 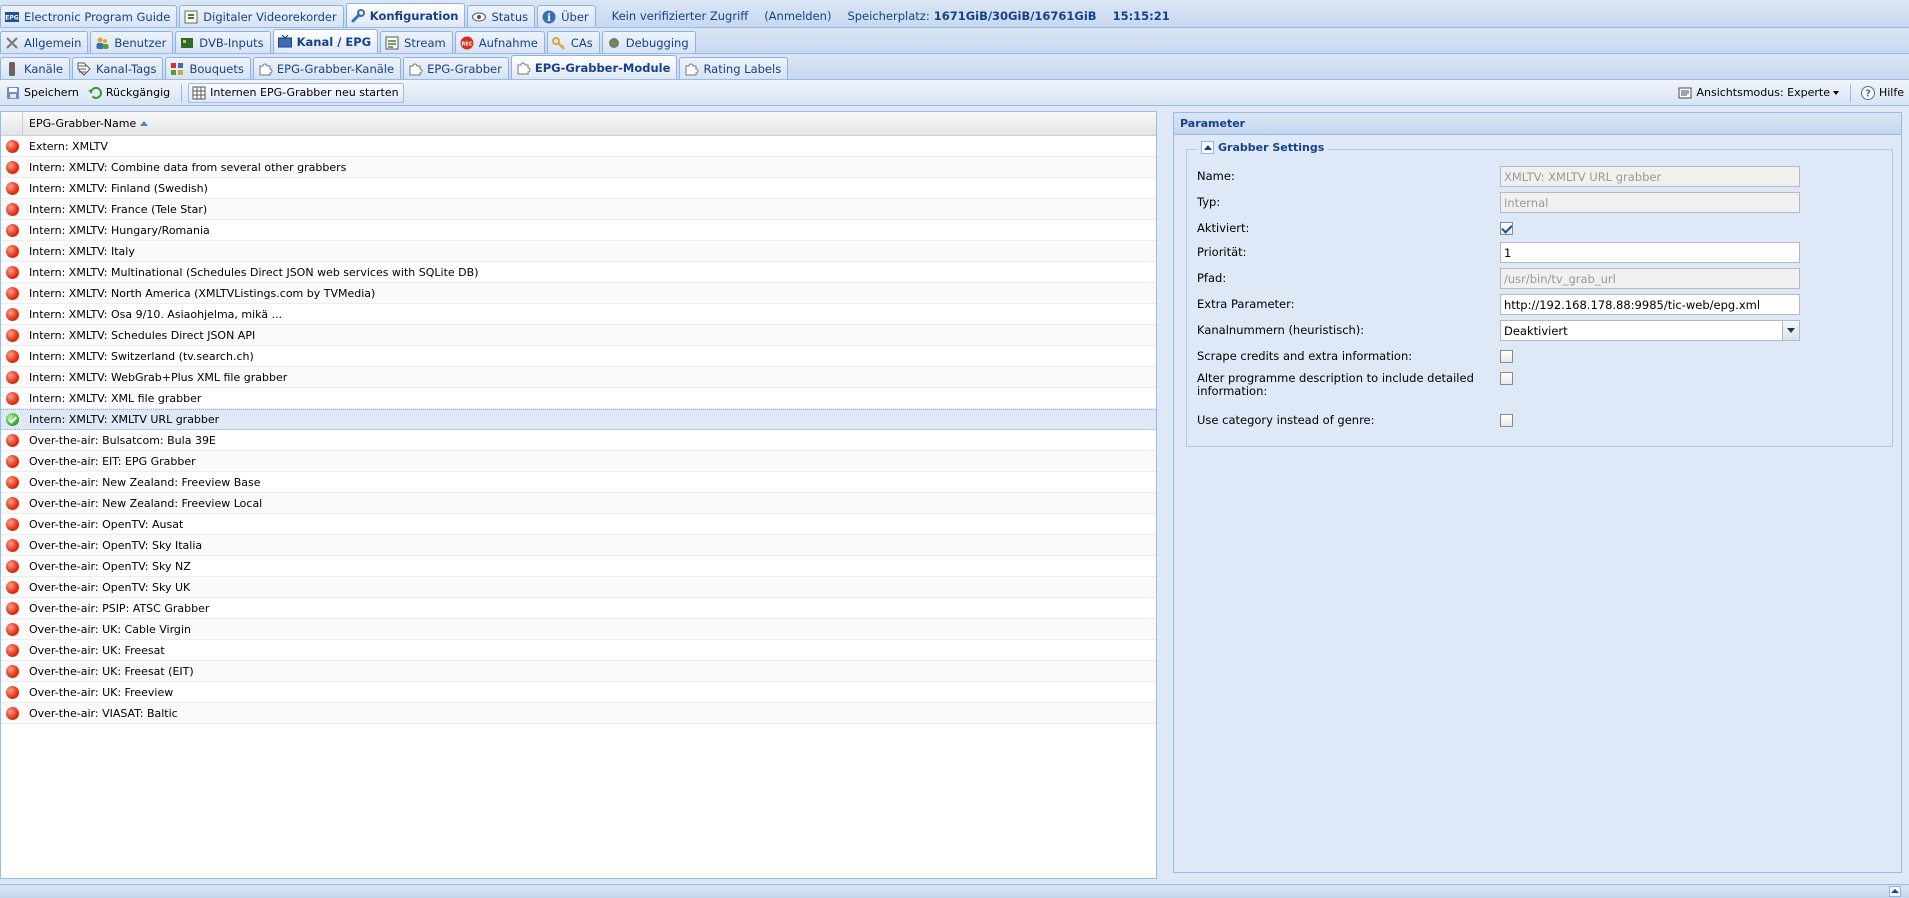 What do you see at coordinates (296, 92) in the screenshot?
I see `restart-epg-grabber-button: Internen EPG-Grabber neu starten` at bounding box center [296, 92].